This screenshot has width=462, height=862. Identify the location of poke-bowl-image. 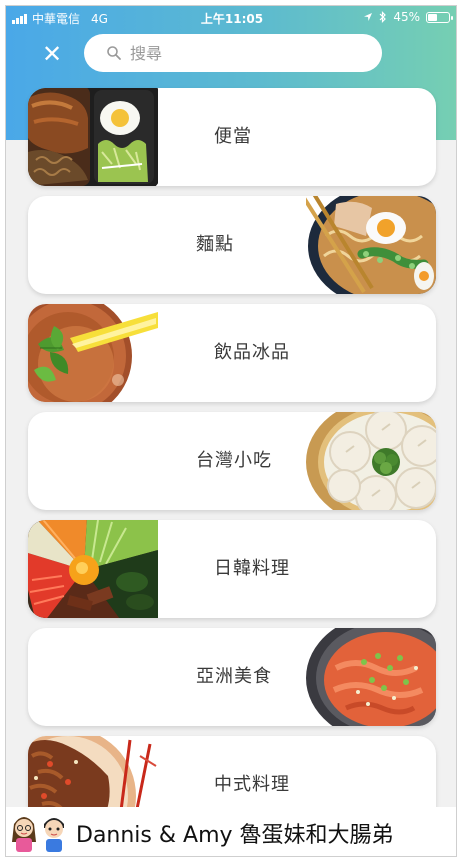
(371, 677).